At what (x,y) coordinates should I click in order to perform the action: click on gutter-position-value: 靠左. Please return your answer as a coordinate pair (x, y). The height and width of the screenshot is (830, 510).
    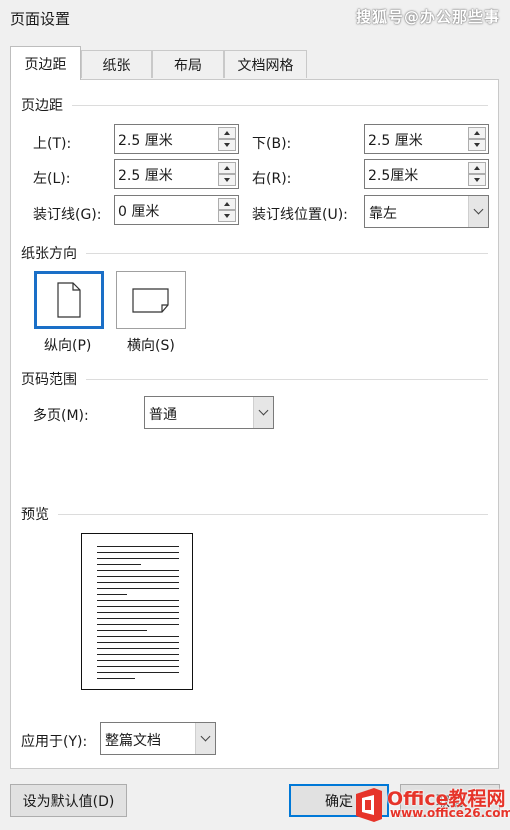
    Looking at the image, I should click on (383, 214).